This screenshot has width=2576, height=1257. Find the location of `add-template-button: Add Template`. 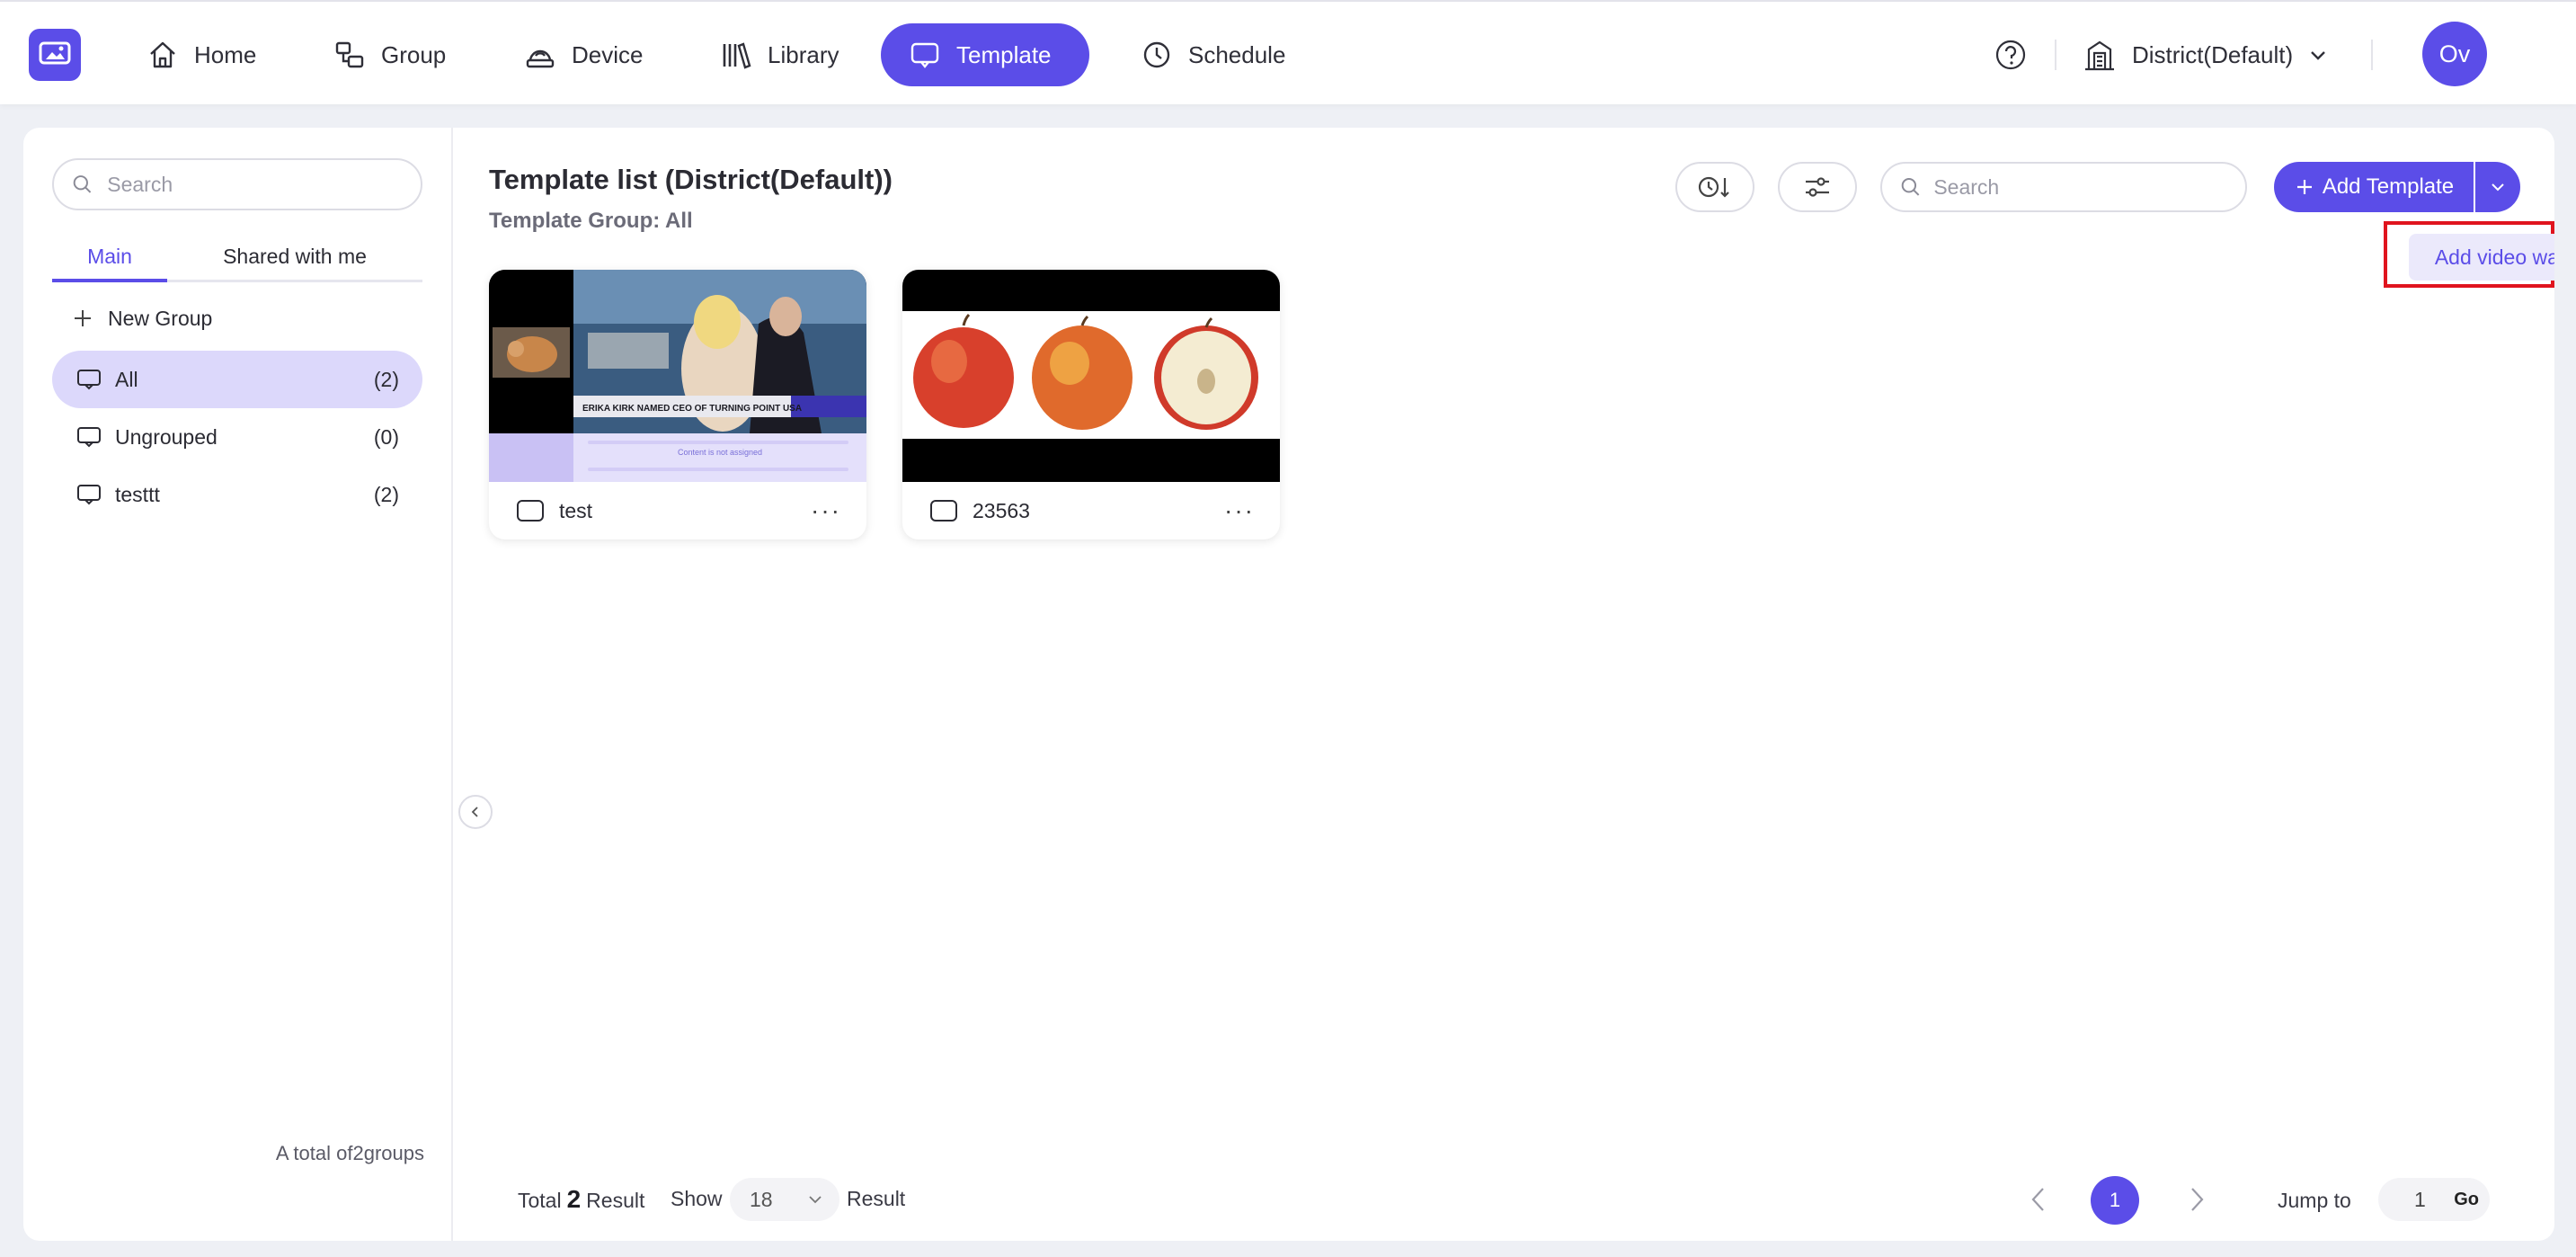

add-template-button: Add Template is located at coordinates (2374, 187).